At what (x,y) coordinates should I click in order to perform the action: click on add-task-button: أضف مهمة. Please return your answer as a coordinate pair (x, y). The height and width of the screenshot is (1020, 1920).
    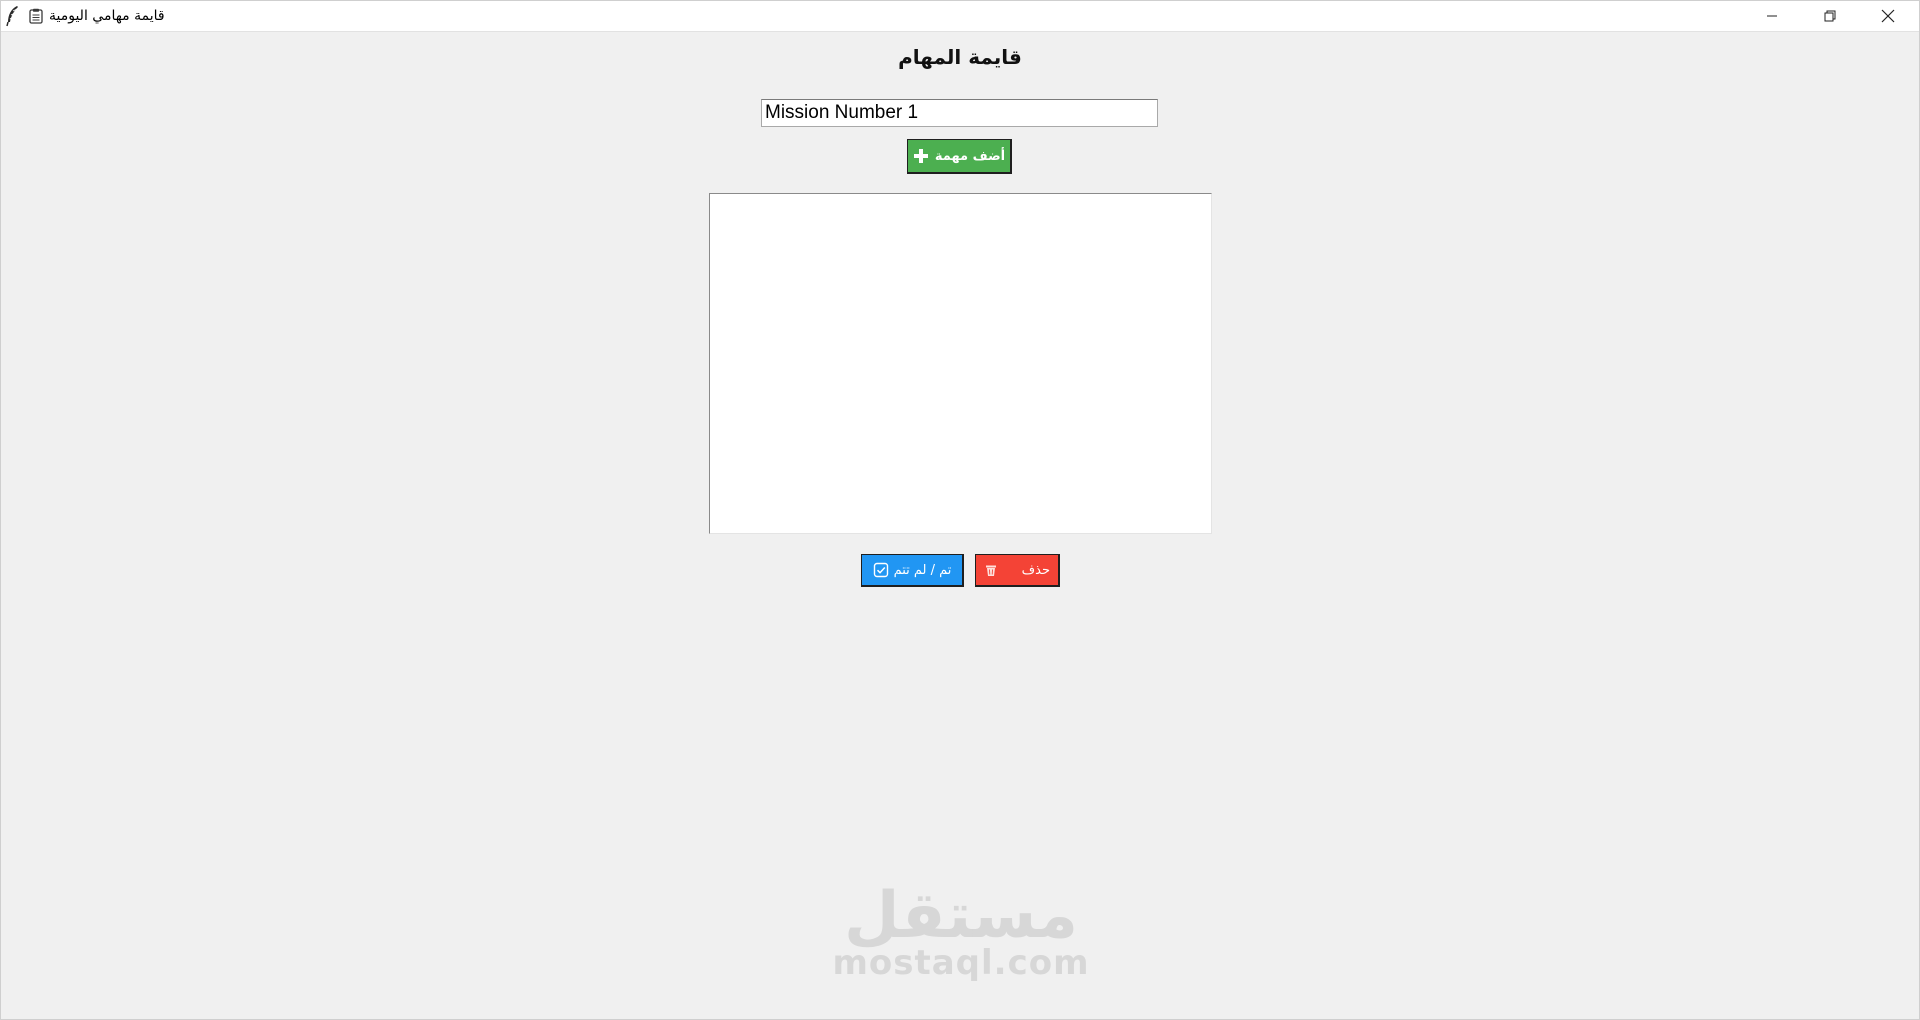
    Looking at the image, I should click on (959, 156).